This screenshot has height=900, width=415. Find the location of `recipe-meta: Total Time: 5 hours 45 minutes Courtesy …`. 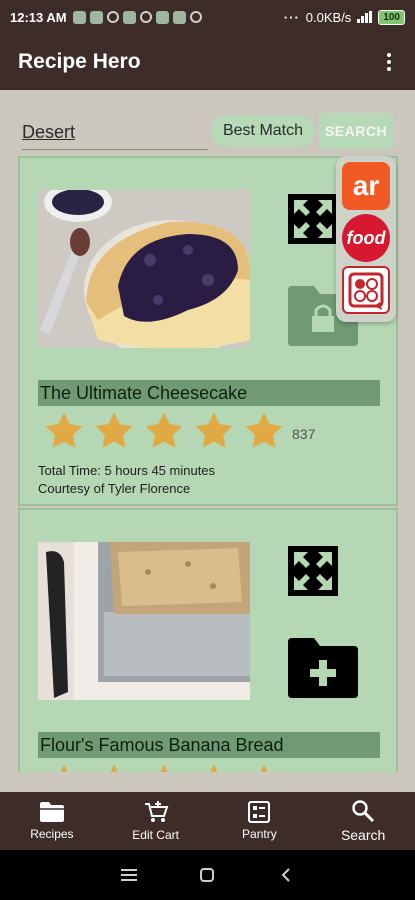

recipe-meta: Total Time: 5 hours 45 minutes Courtesy … is located at coordinates (126, 480).